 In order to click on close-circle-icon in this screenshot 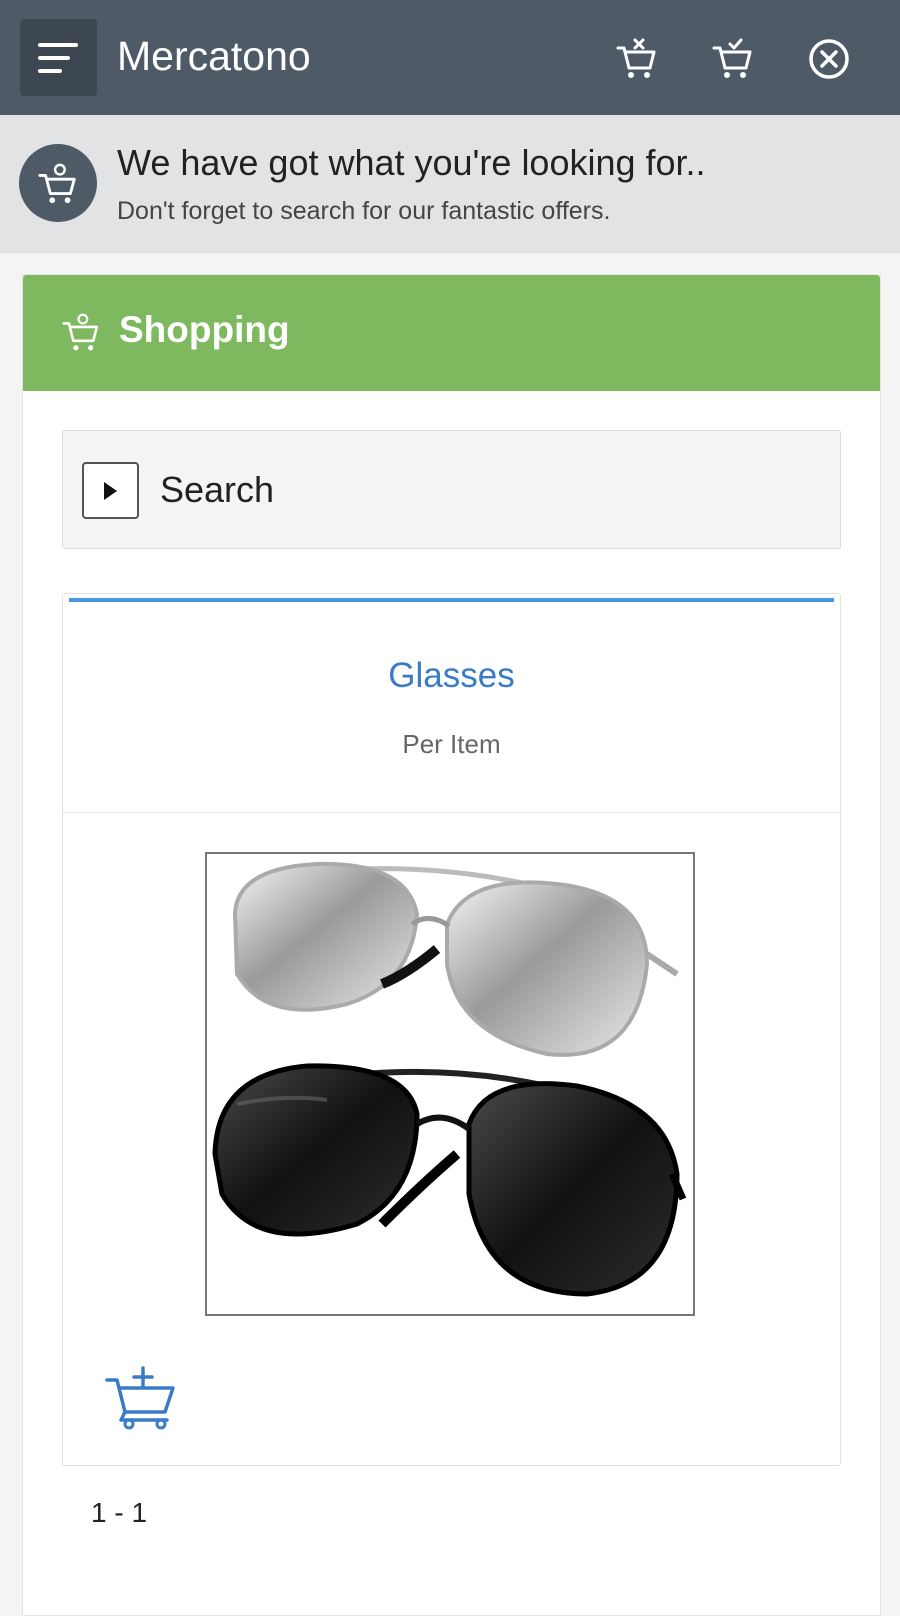, I will do `click(829, 59)`.